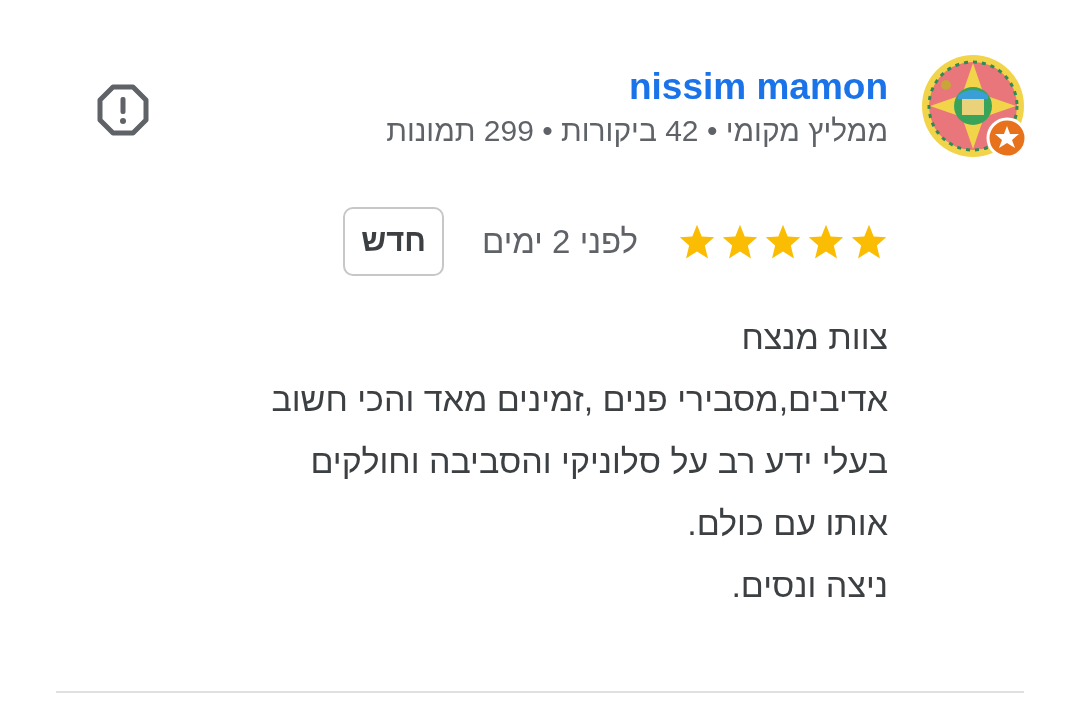  What do you see at coordinates (809, 585) in the screenshot?
I see `review-text-line: ניצה ונסים.` at bounding box center [809, 585].